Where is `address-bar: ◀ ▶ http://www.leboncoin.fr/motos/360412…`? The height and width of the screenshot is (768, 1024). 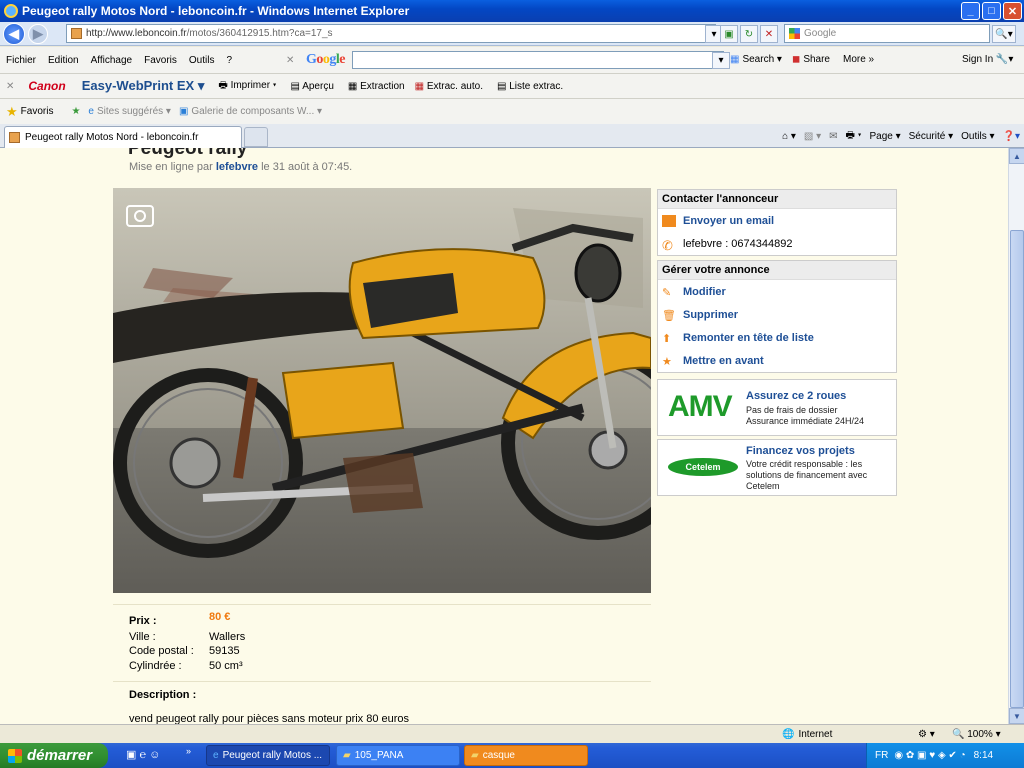 address-bar: ◀ ▶ http://www.leboncoin.fr/motos/360412… is located at coordinates (512, 34).